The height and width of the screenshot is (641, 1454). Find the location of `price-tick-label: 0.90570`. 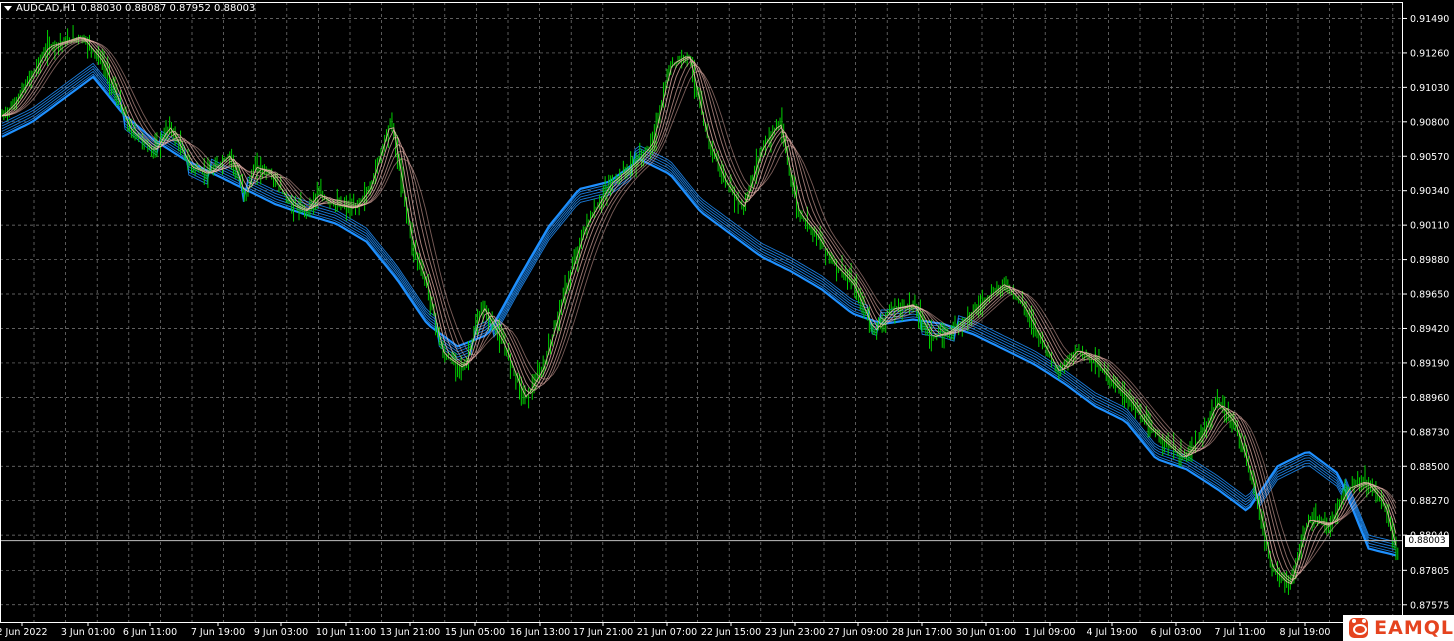

price-tick-label: 0.90570 is located at coordinates (1429, 157).